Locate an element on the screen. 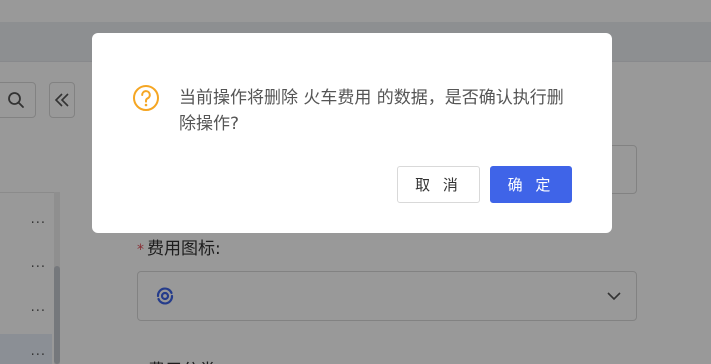 This screenshot has width=711, height=364. question-circle-icon is located at coordinates (146, 98).